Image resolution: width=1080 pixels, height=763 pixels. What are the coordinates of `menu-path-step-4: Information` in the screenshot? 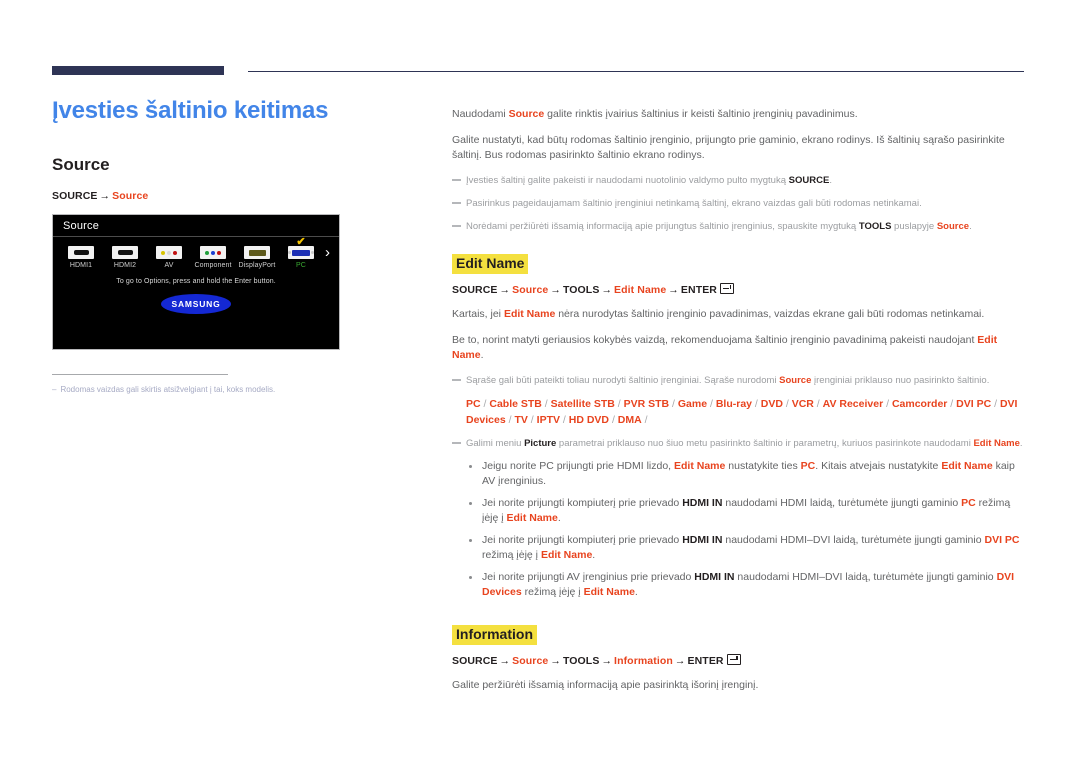 It's located at (643, 660).